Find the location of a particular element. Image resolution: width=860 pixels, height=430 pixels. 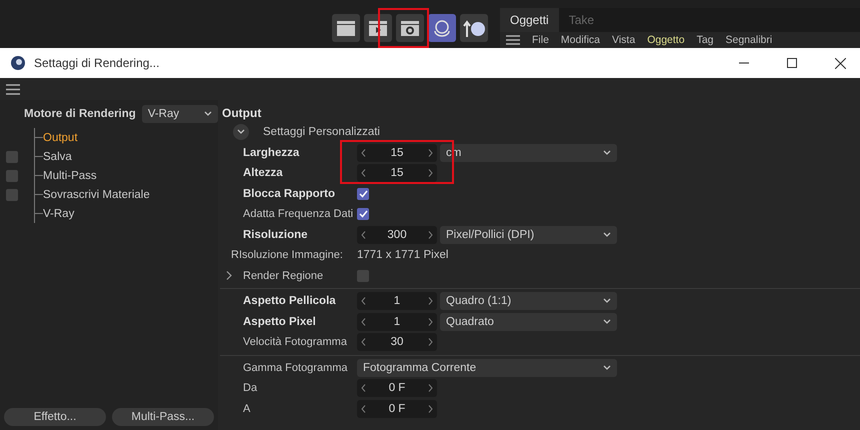

panel-tab: Oggetti is located at coordinates (529, 20).